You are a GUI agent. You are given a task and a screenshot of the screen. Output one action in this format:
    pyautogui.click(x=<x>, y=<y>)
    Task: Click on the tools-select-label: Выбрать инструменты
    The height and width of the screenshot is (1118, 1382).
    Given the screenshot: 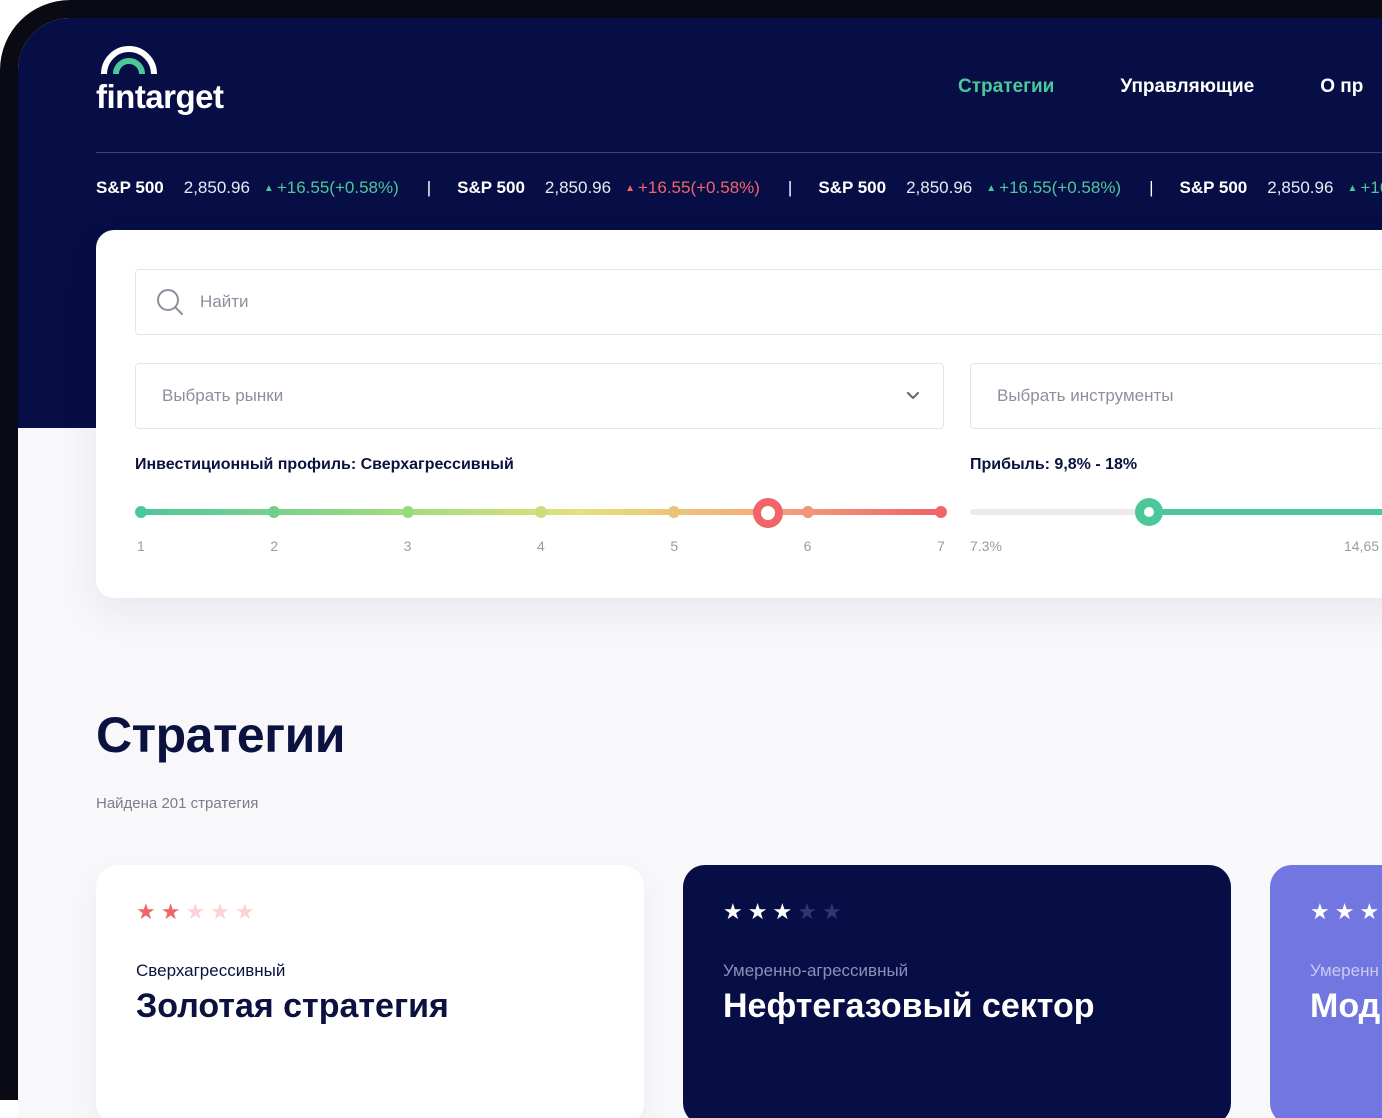 What is the action you would take?
    pyautogui.click(x=1085, y=395)
    